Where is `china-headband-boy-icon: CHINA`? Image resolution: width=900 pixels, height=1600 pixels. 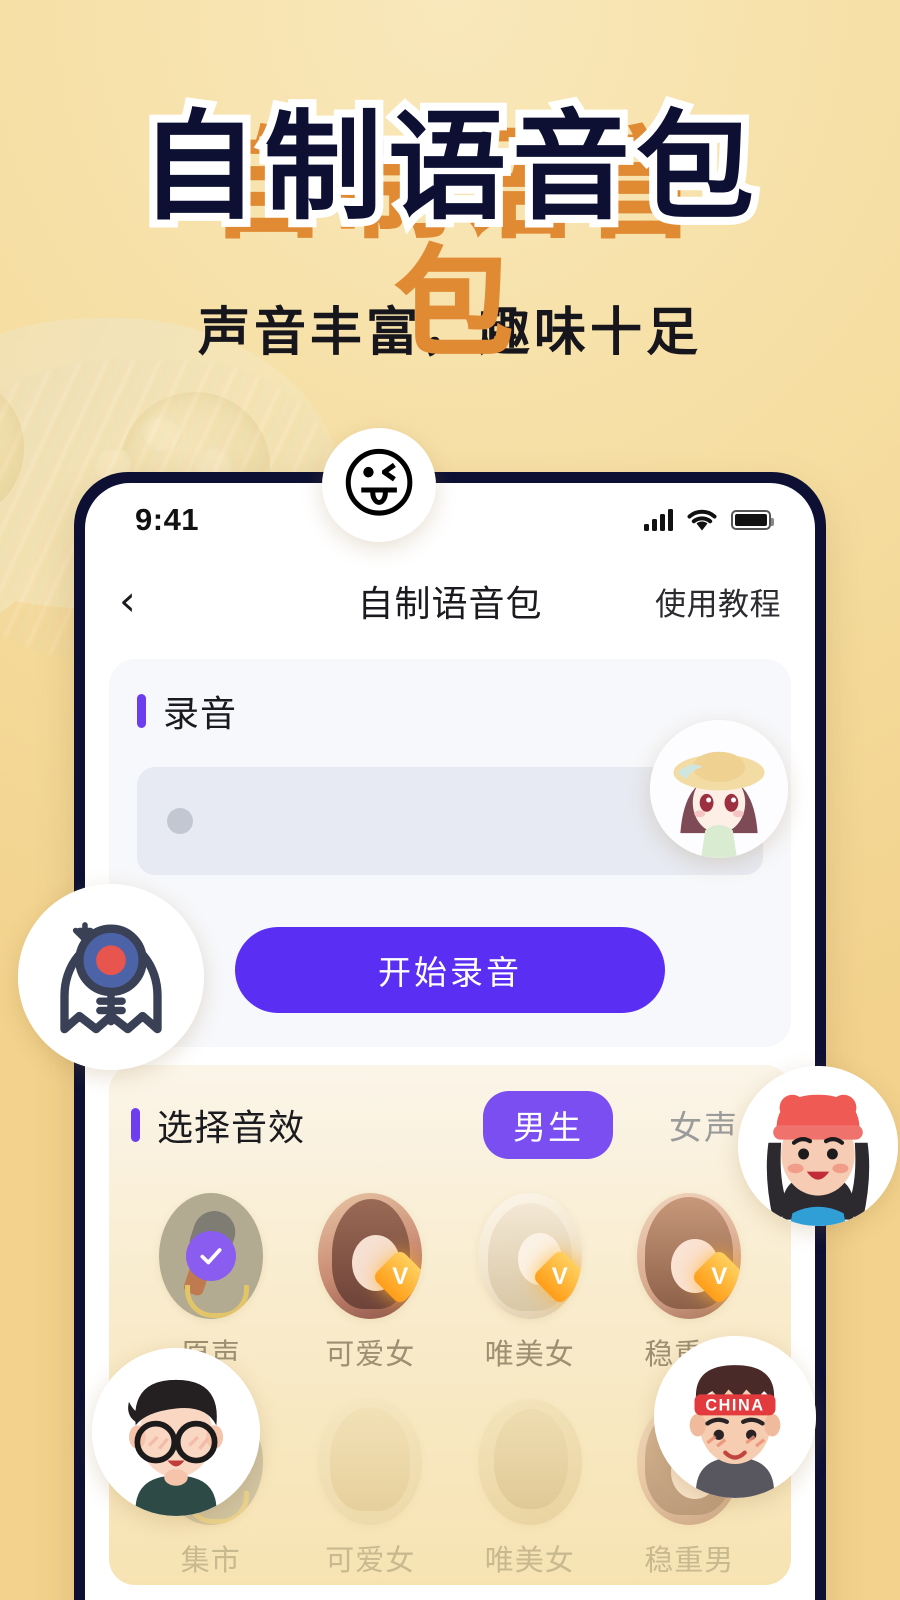 china-headband-boy-icon: CHINA is located at coordinates (735, 1417).